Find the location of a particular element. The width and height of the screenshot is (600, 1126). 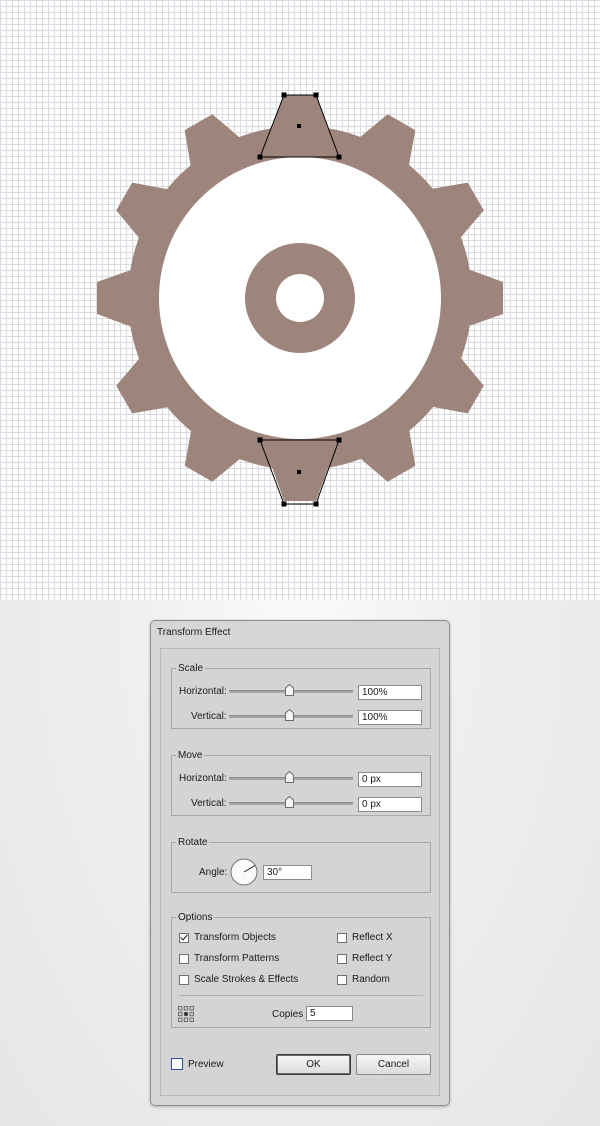

scale-horizontal-label: Horizontal: is located at coordinates (203, 691).